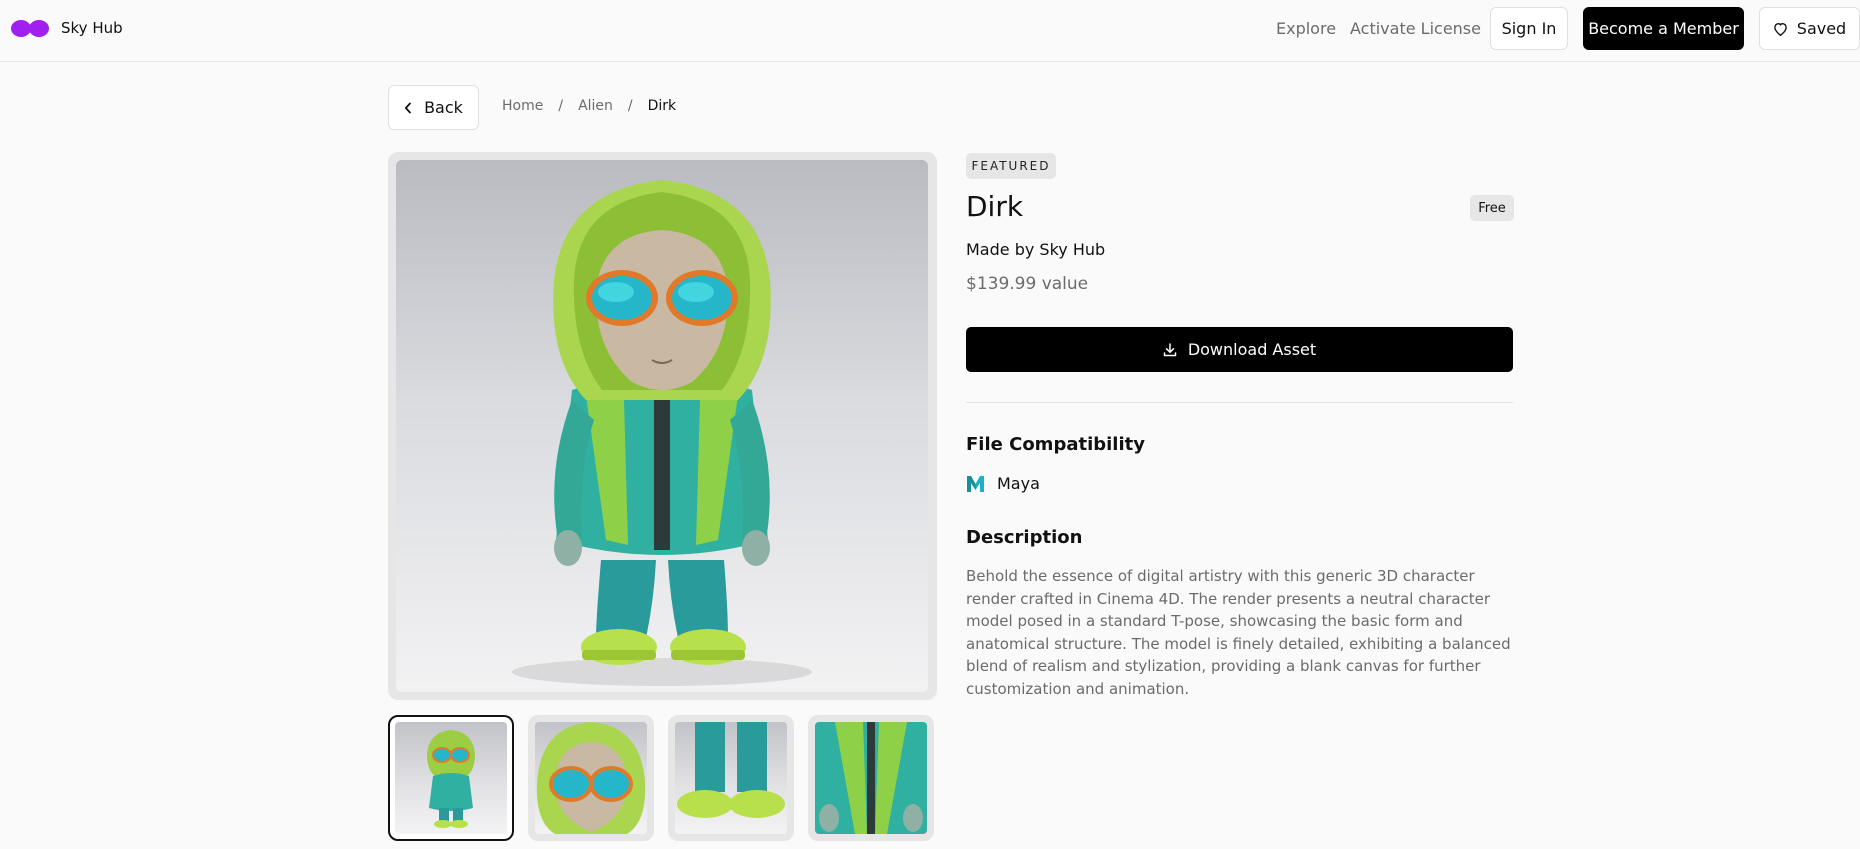 This screenshot has width=1860, height=849. What do you see at coordinates (1024, 537) in the screenshot?
I see `description-heading: Description` at bounding box center [1024, 537].